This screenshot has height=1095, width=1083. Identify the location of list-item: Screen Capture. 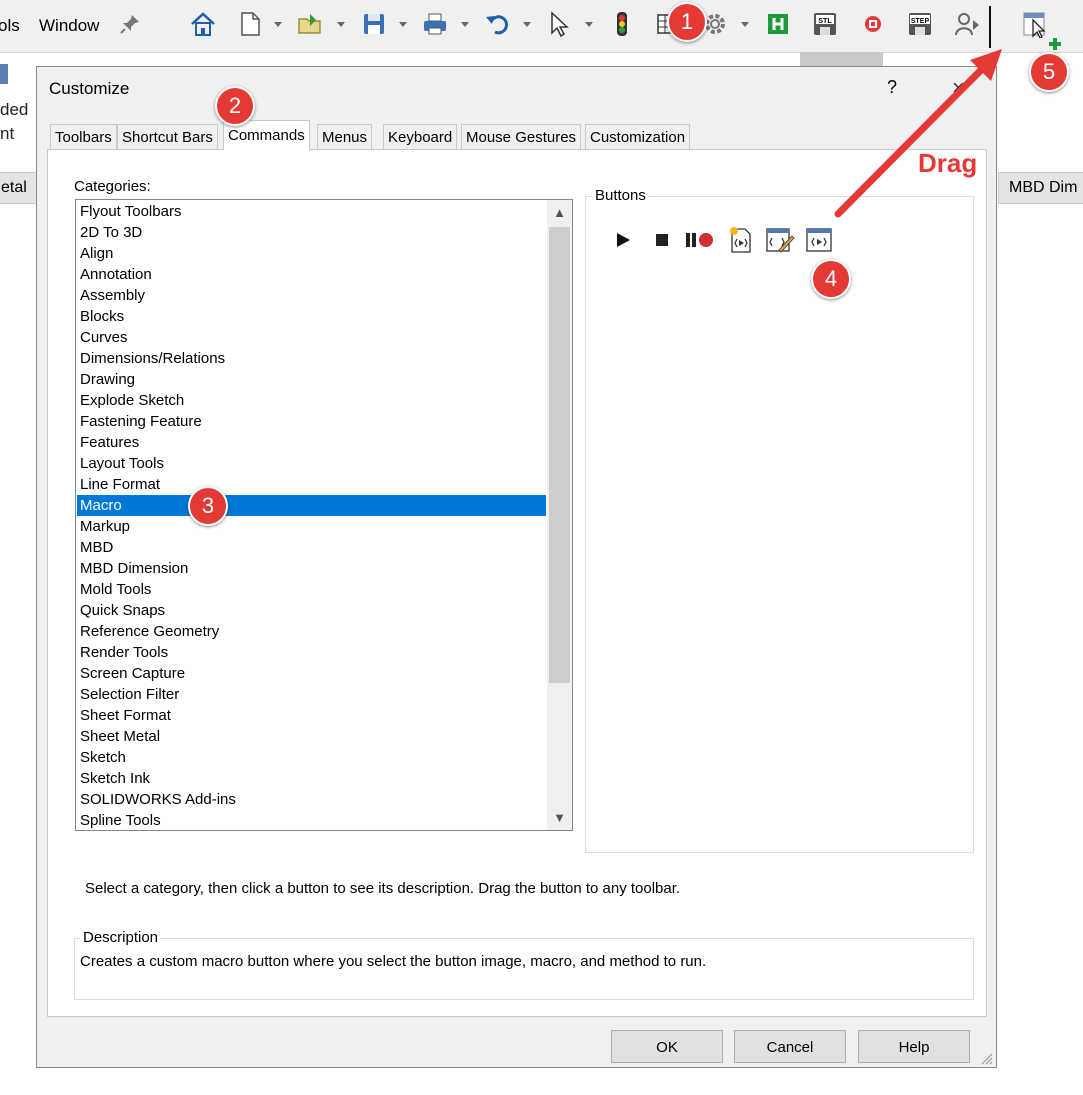
(311, 673).